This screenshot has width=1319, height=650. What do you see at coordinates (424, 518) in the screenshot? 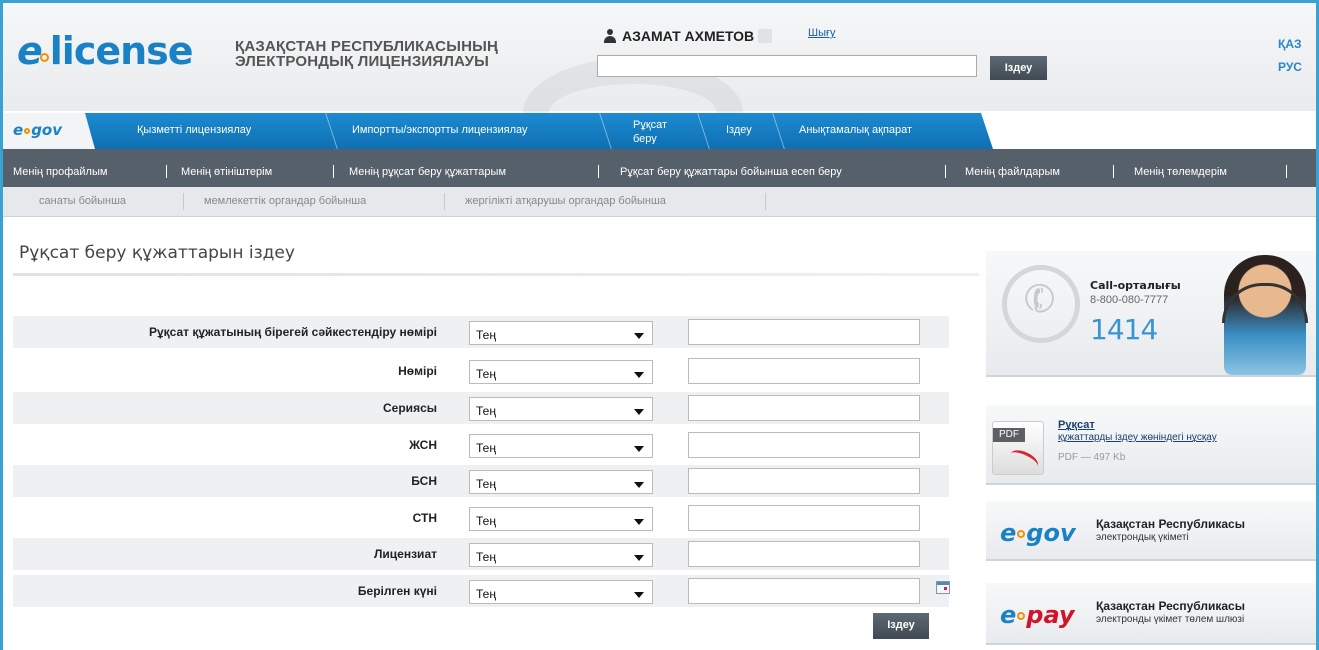
I see `field-label: СТН` at bounding box center [424, 518].